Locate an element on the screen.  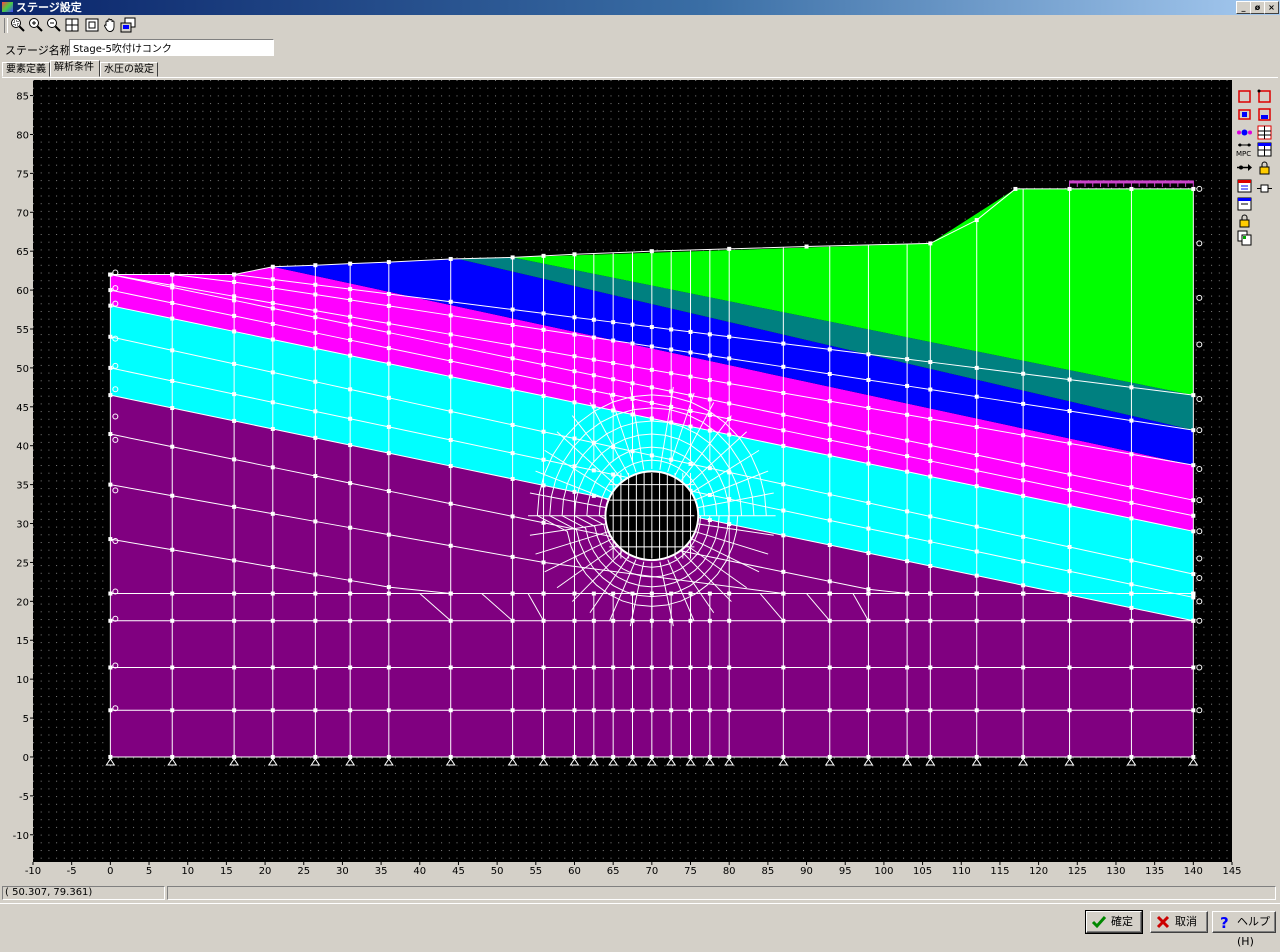
toolbar-grip is located at coordinates (6, 25).